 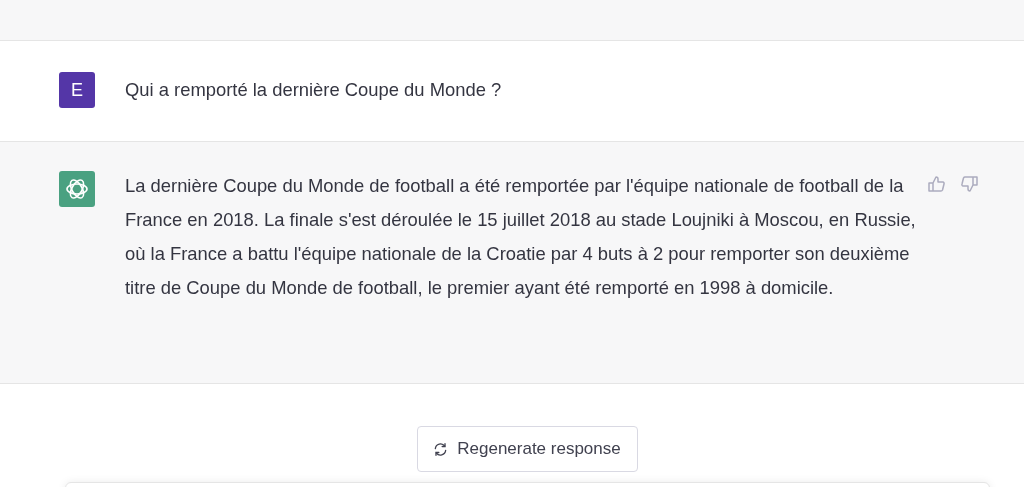 What do you see at coordinates (527, 449) in the screenshot?
I see `regenerate-button: Regenerate response` at bounding box center [527, 449].